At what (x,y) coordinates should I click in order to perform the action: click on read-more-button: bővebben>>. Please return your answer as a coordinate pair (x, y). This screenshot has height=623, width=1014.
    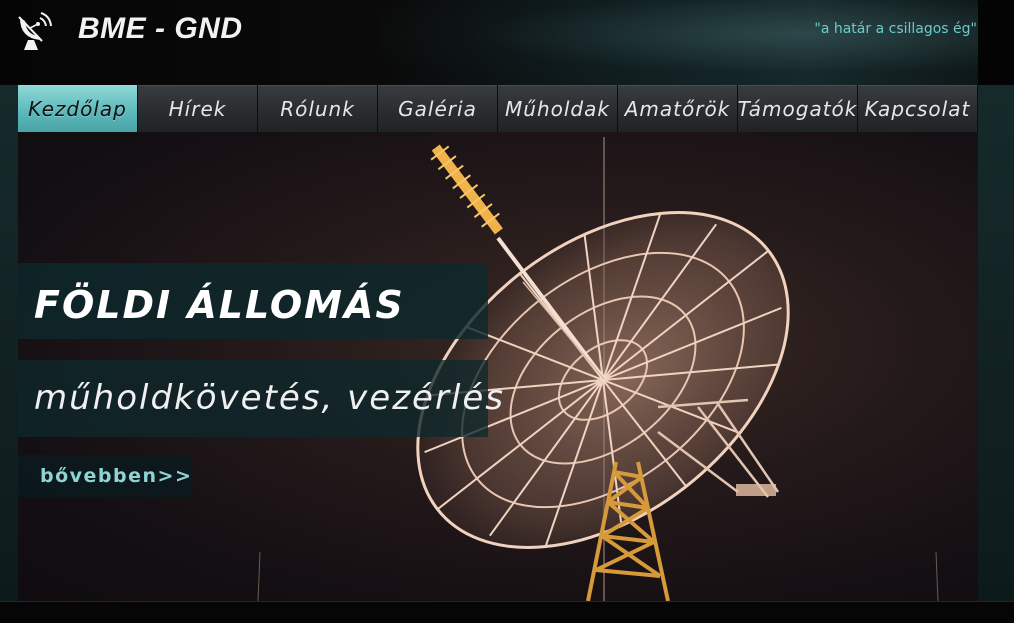
    Looking at the image, I should click on (105, 476).